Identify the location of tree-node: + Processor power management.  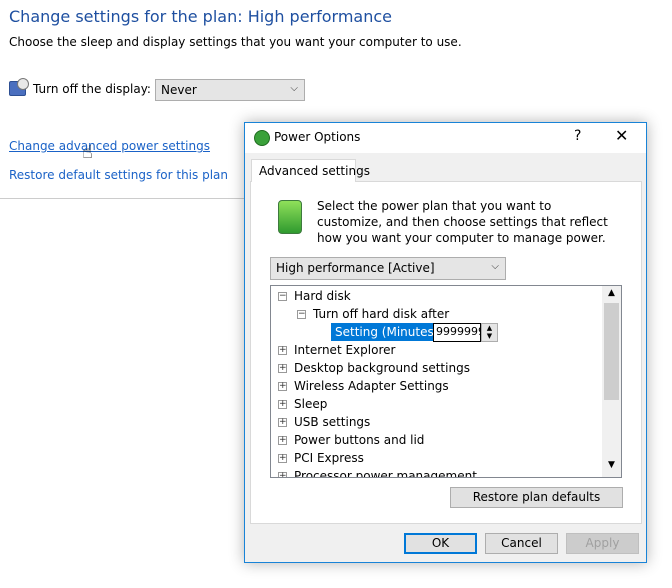
(377, 472).